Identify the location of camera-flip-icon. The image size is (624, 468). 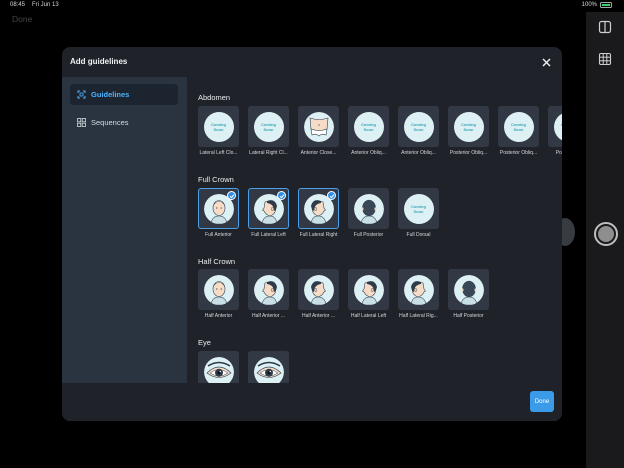
(605, 27).